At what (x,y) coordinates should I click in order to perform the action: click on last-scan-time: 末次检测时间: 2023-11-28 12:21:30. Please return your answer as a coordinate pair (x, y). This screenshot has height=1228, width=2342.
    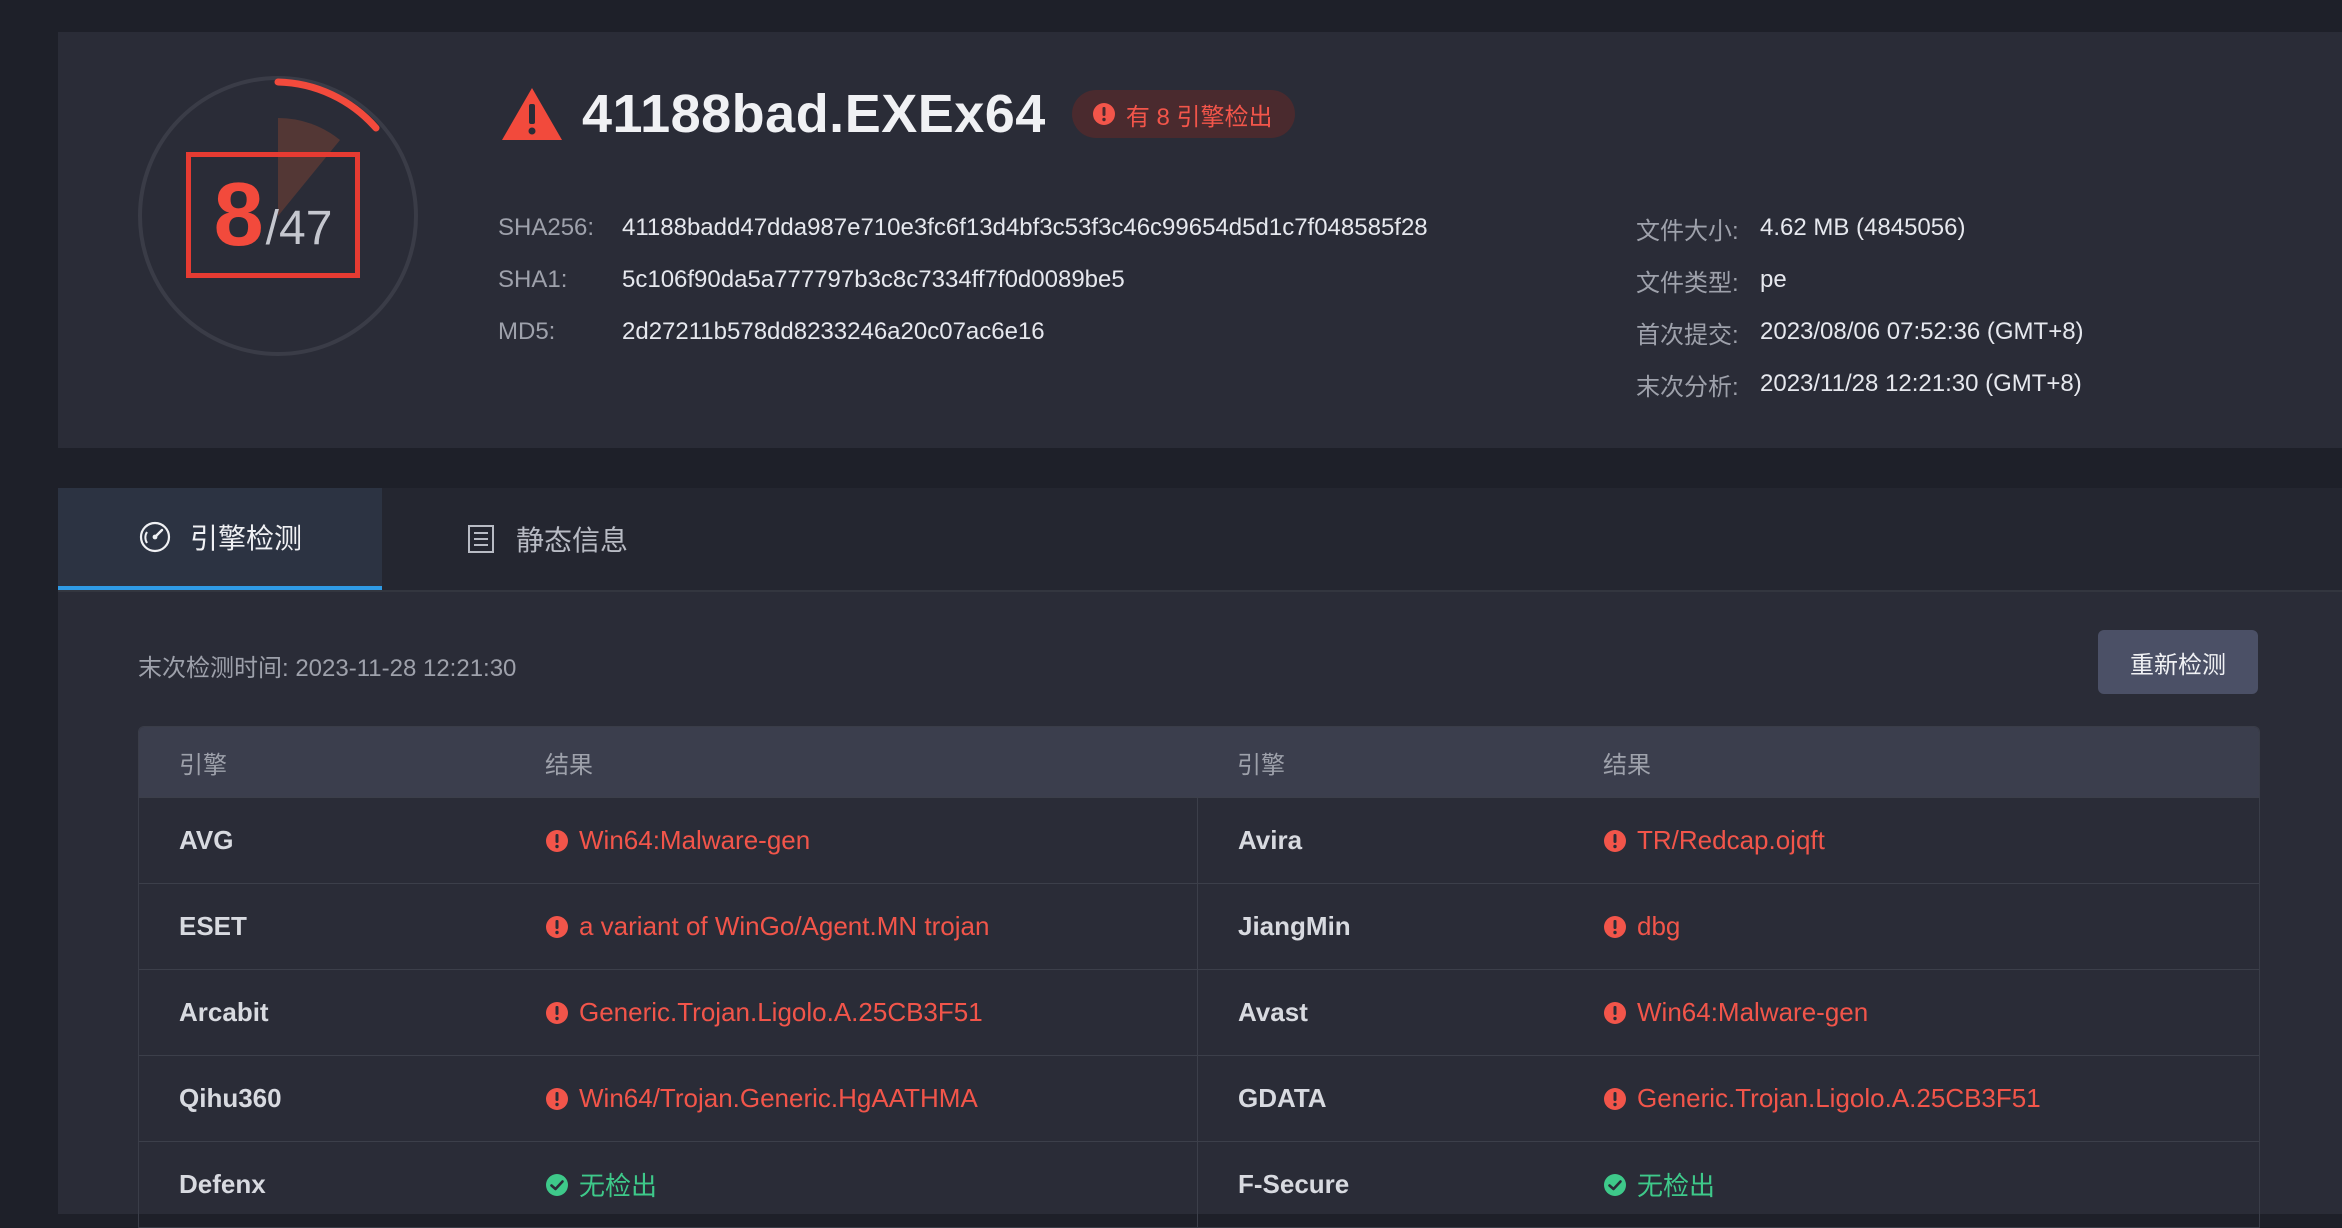
    Looking at the image, I should click on (327, 668).